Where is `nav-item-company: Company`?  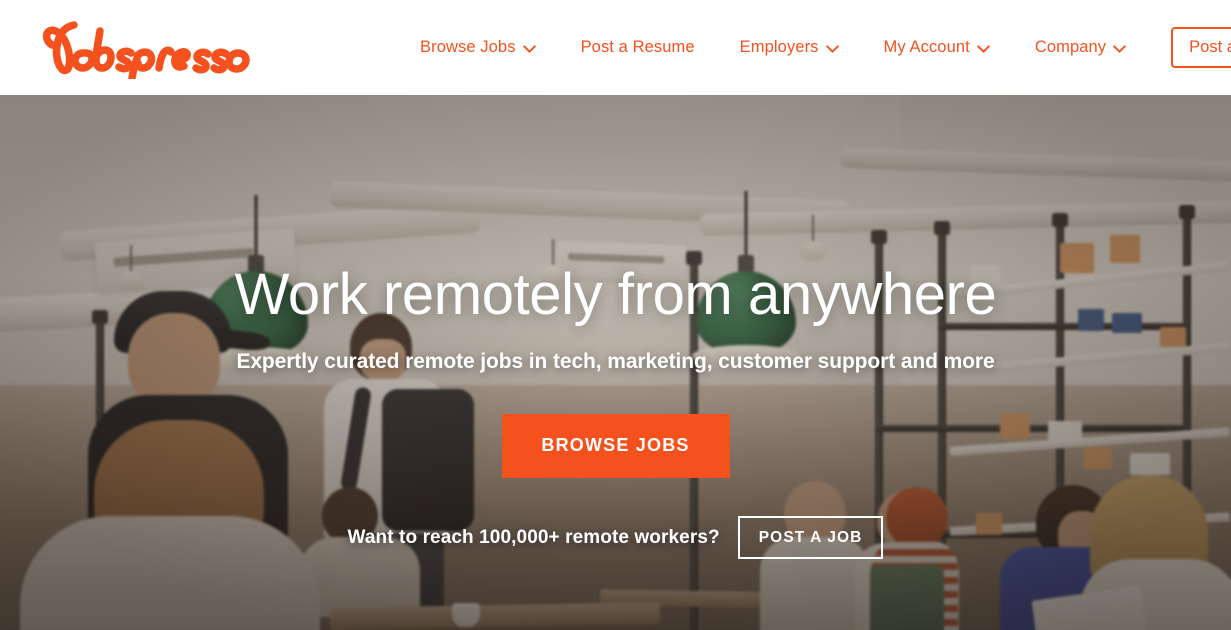 nav-item-company: Company is located at coordinates (1080, 47).